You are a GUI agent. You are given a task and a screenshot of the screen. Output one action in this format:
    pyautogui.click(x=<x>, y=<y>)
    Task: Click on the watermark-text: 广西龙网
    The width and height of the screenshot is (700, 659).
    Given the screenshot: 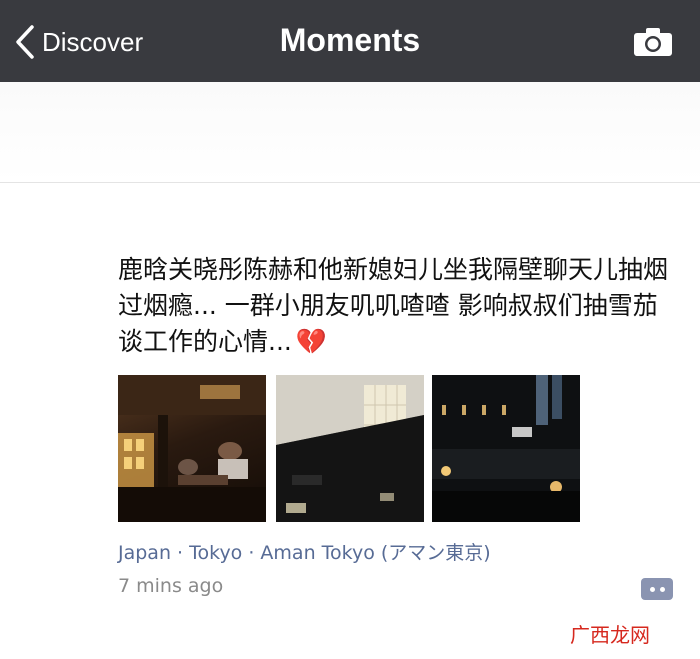 What is the action you would take?
    pyautogui.click(x=610, y=634)
    